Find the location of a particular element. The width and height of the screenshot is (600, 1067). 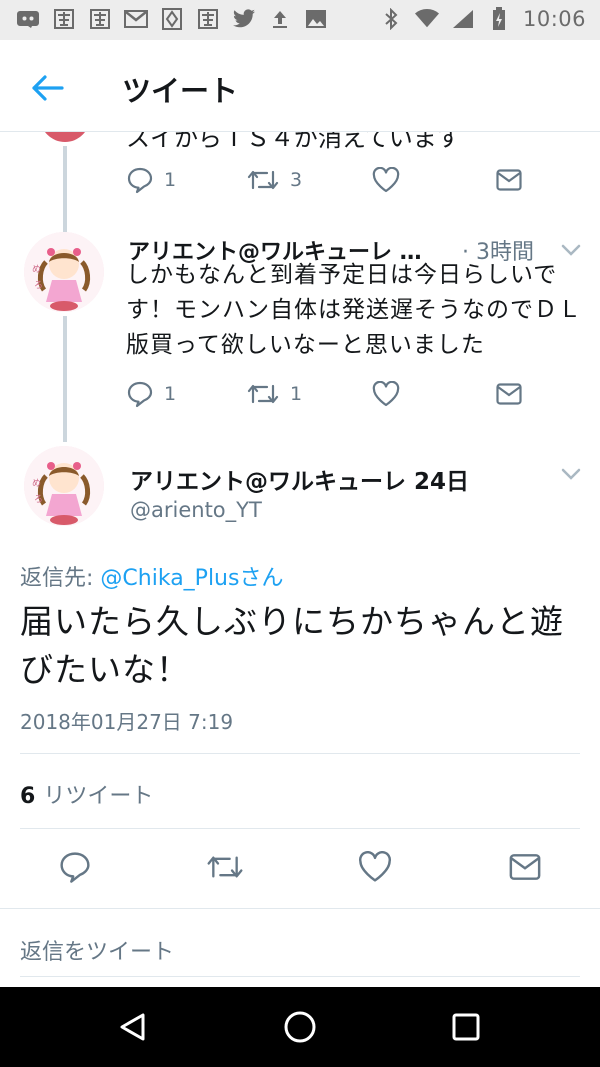

app-header: ツイート is located at coordinates (300, 86).